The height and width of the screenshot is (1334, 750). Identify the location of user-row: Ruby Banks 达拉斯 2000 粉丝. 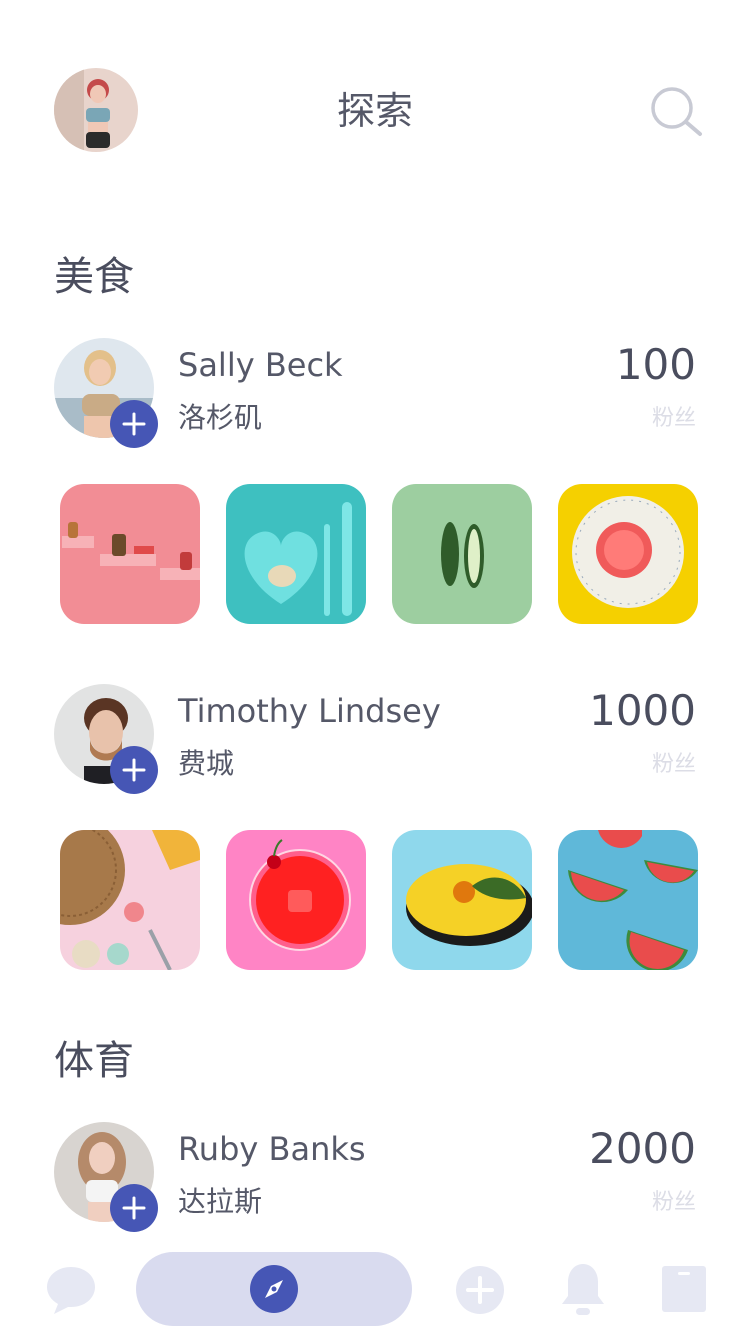
(375, 1177).